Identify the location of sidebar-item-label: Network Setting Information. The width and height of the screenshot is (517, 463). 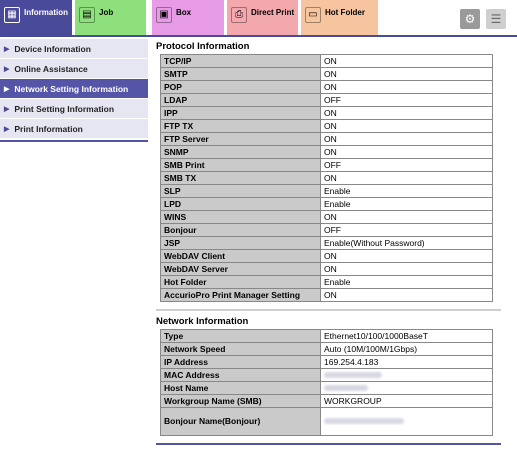
(71, 88).